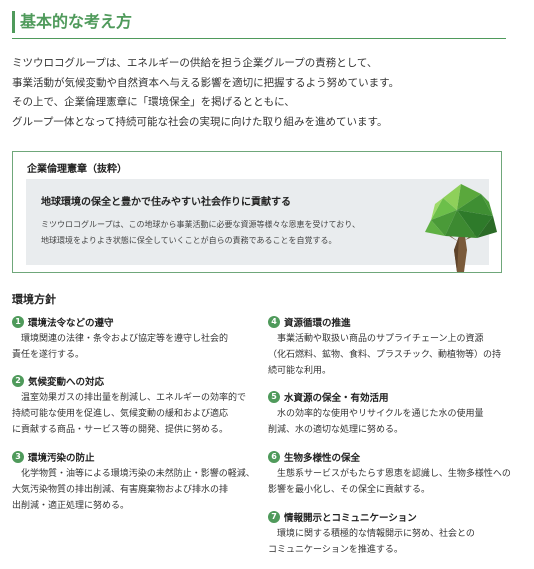  I want to click on policy-item-line: 化学物質・油等による環境汚染の未然防止・影響の軽減、, so click(138, 474).